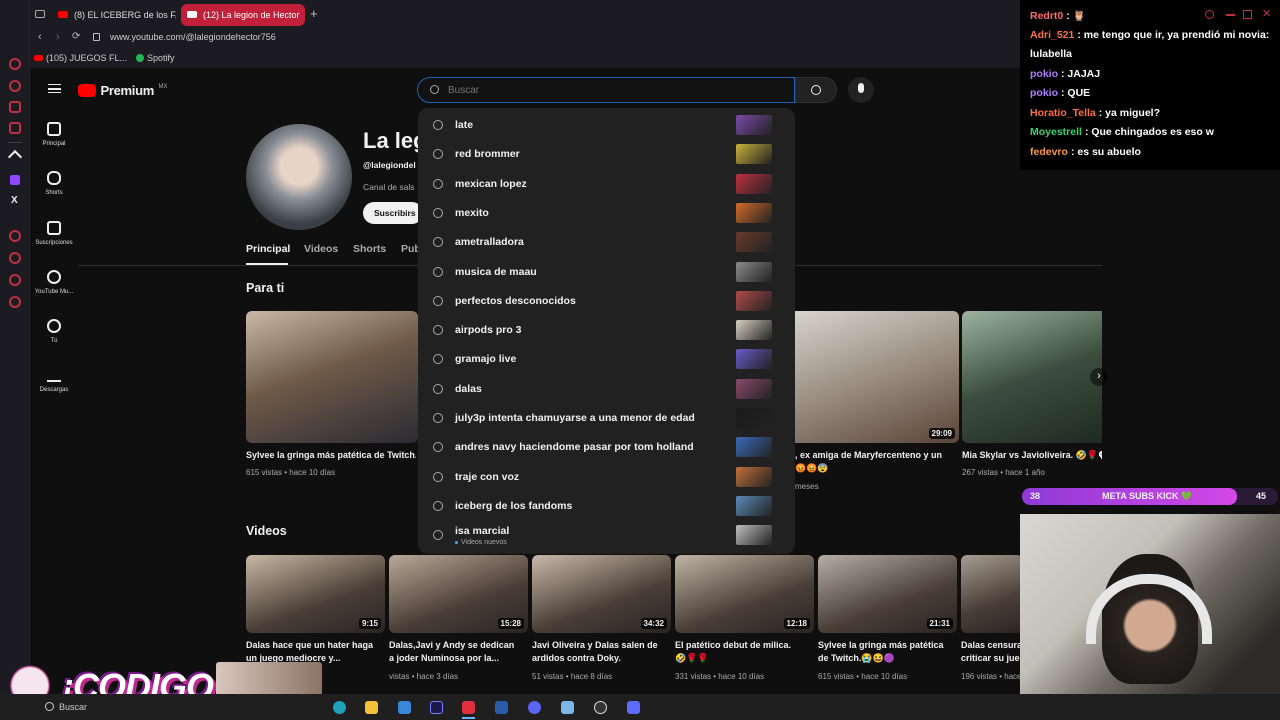  I want to click on search-suggestion: airpods pro 3, so click(606, 330).